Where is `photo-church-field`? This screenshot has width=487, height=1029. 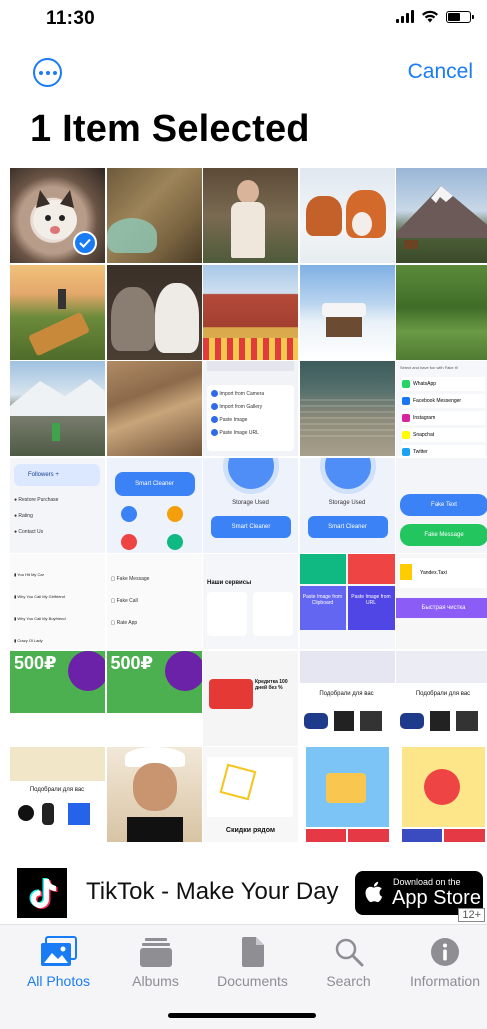 photo-church-field is located at coordinates (57, 312).